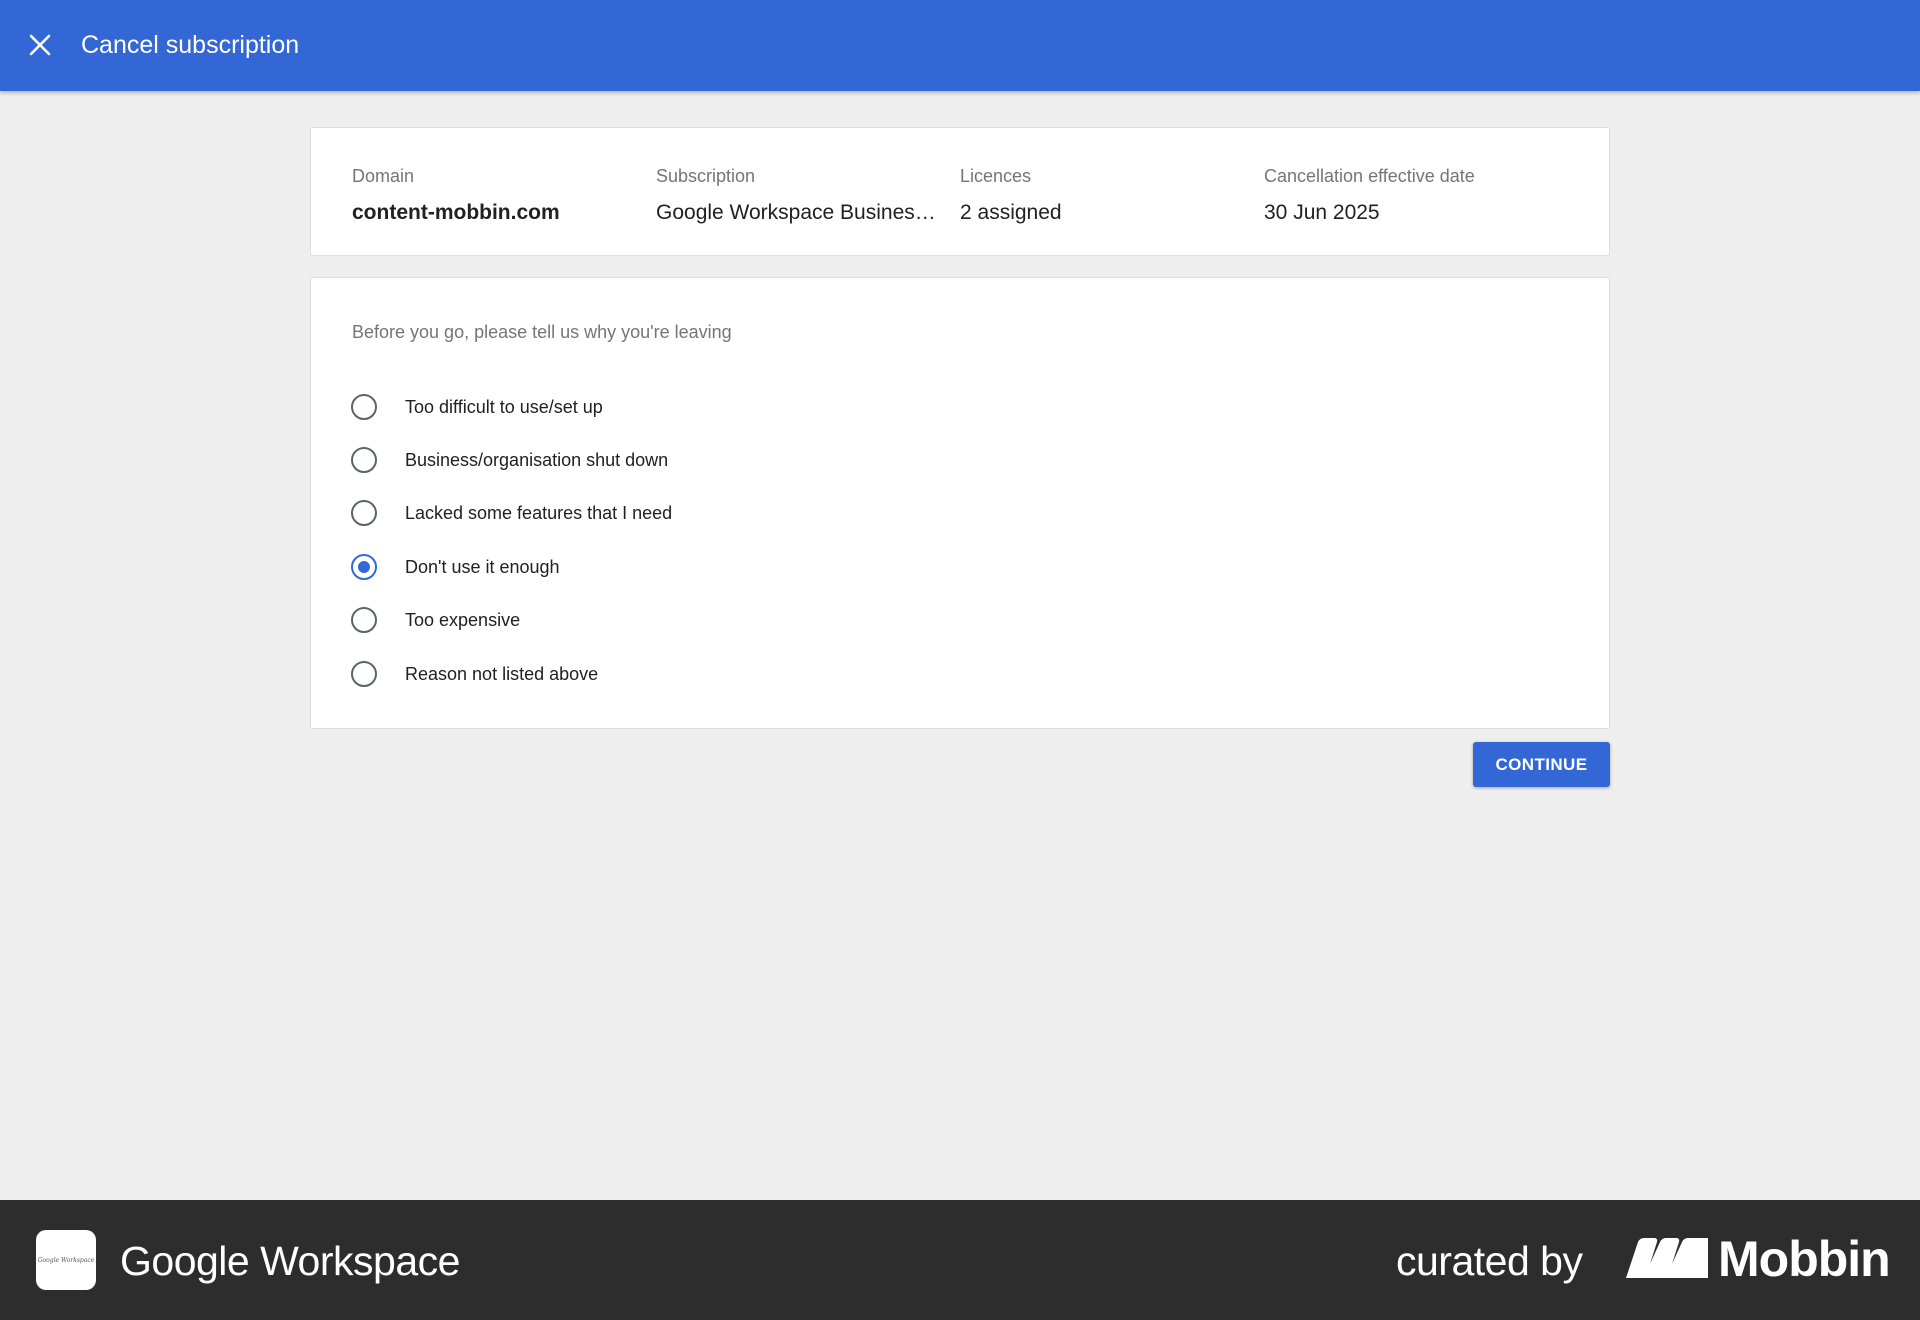  What do you see at coordinates (290, 1261) in the screenshot?
I see `app-name: Google Workspace` at bounding box center [290, 1261].